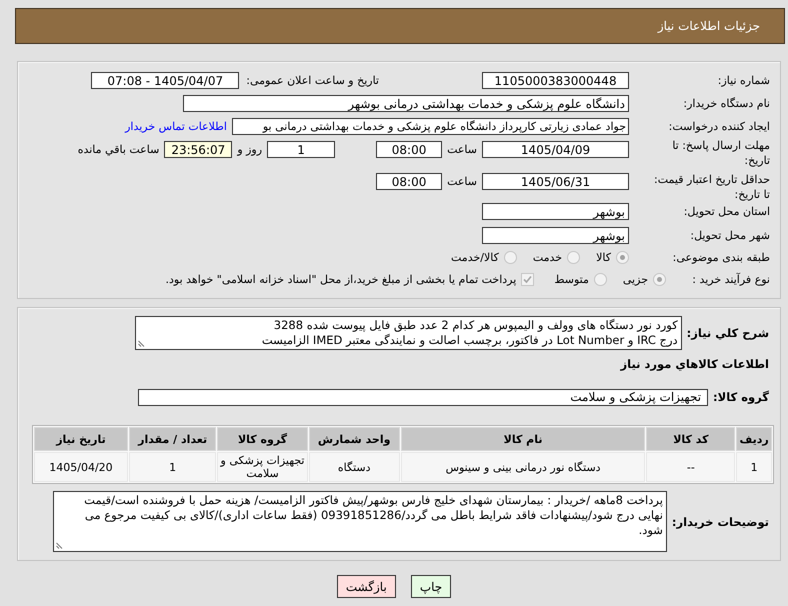 The width and height of the screenshot is (788, 606). What do you see at coordinates (431, 586) in the screenshot?
I see `print-button: چاپ` at bounding box center [431, 586].